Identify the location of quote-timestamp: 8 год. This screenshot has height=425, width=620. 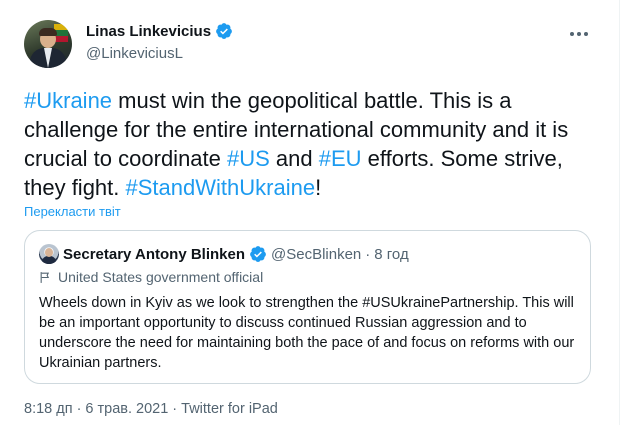
(391, 254).